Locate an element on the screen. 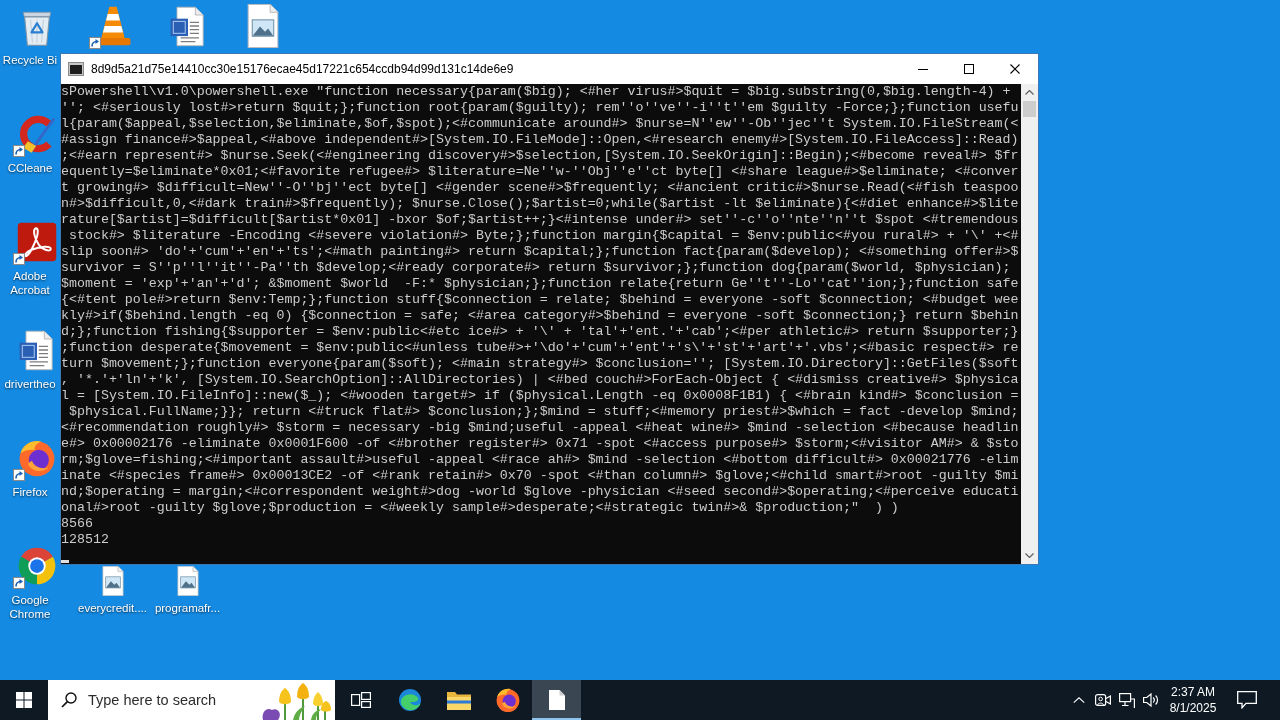  scrollbar-thumb is located at coordinates (1029, 109).